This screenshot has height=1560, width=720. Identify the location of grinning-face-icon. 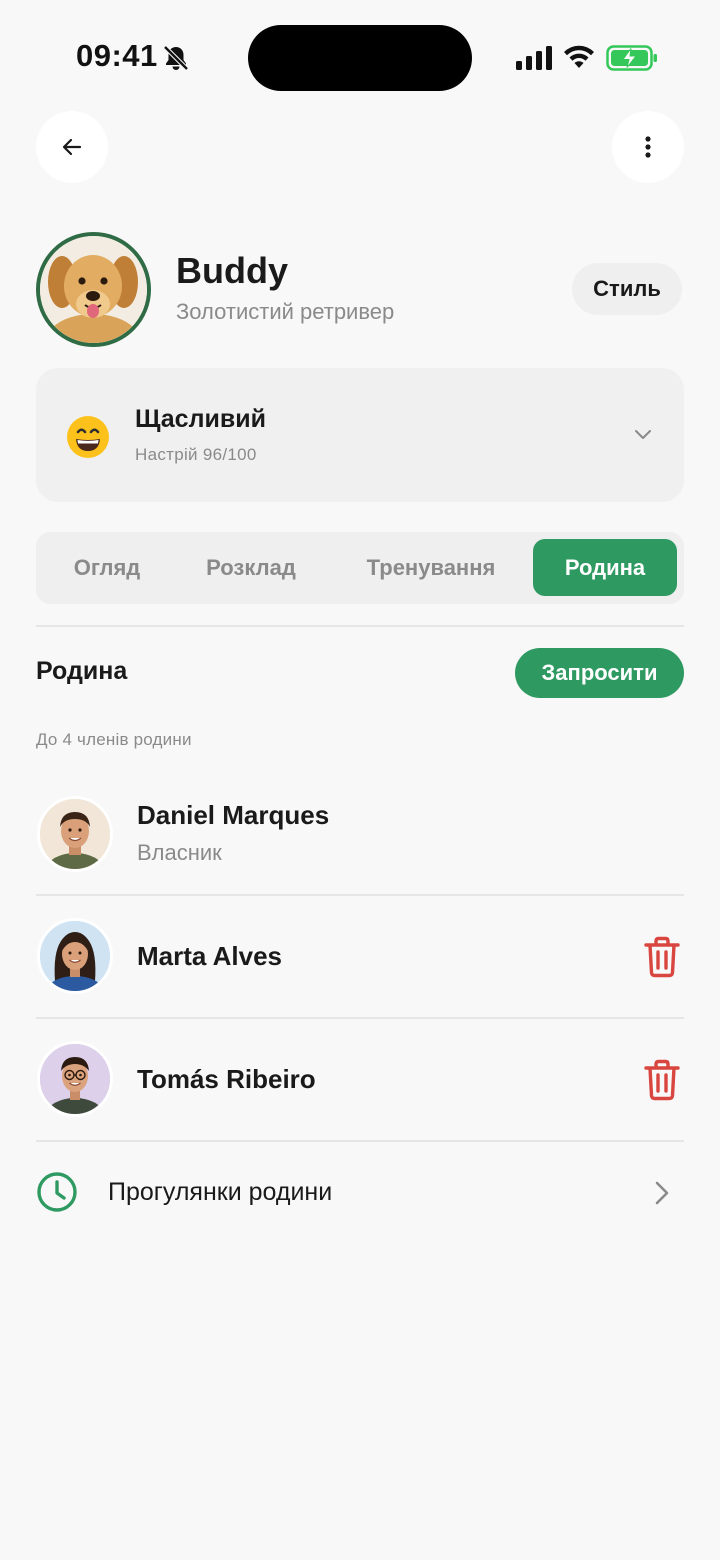
(88, 437).